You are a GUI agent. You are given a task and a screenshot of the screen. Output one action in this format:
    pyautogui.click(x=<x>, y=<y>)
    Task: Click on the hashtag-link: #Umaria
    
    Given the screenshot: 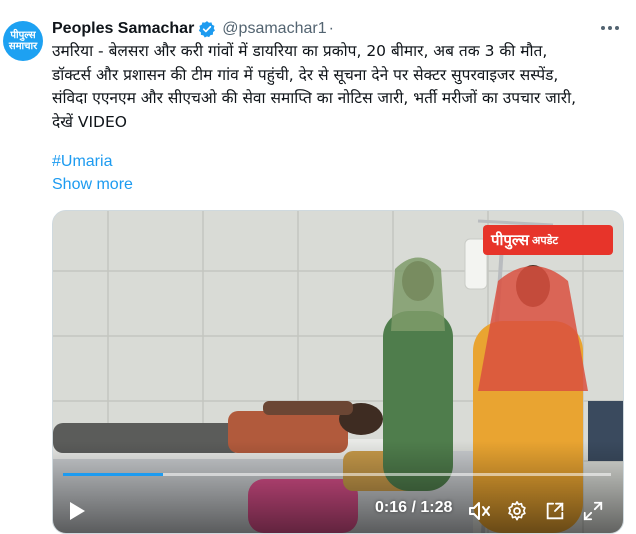 What is the action you would take?
    pyautogui.click(x=82, y=162)
    